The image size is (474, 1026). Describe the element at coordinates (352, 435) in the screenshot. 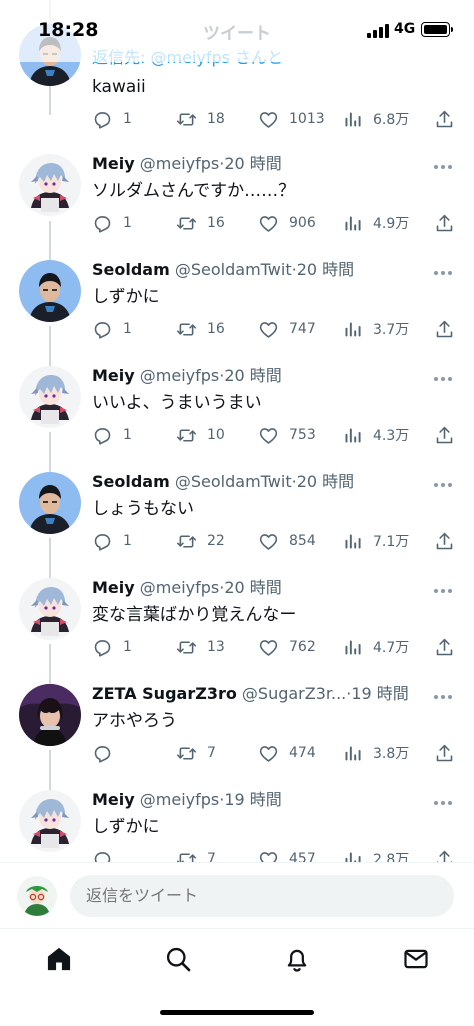

I see `views-icon` at that location.